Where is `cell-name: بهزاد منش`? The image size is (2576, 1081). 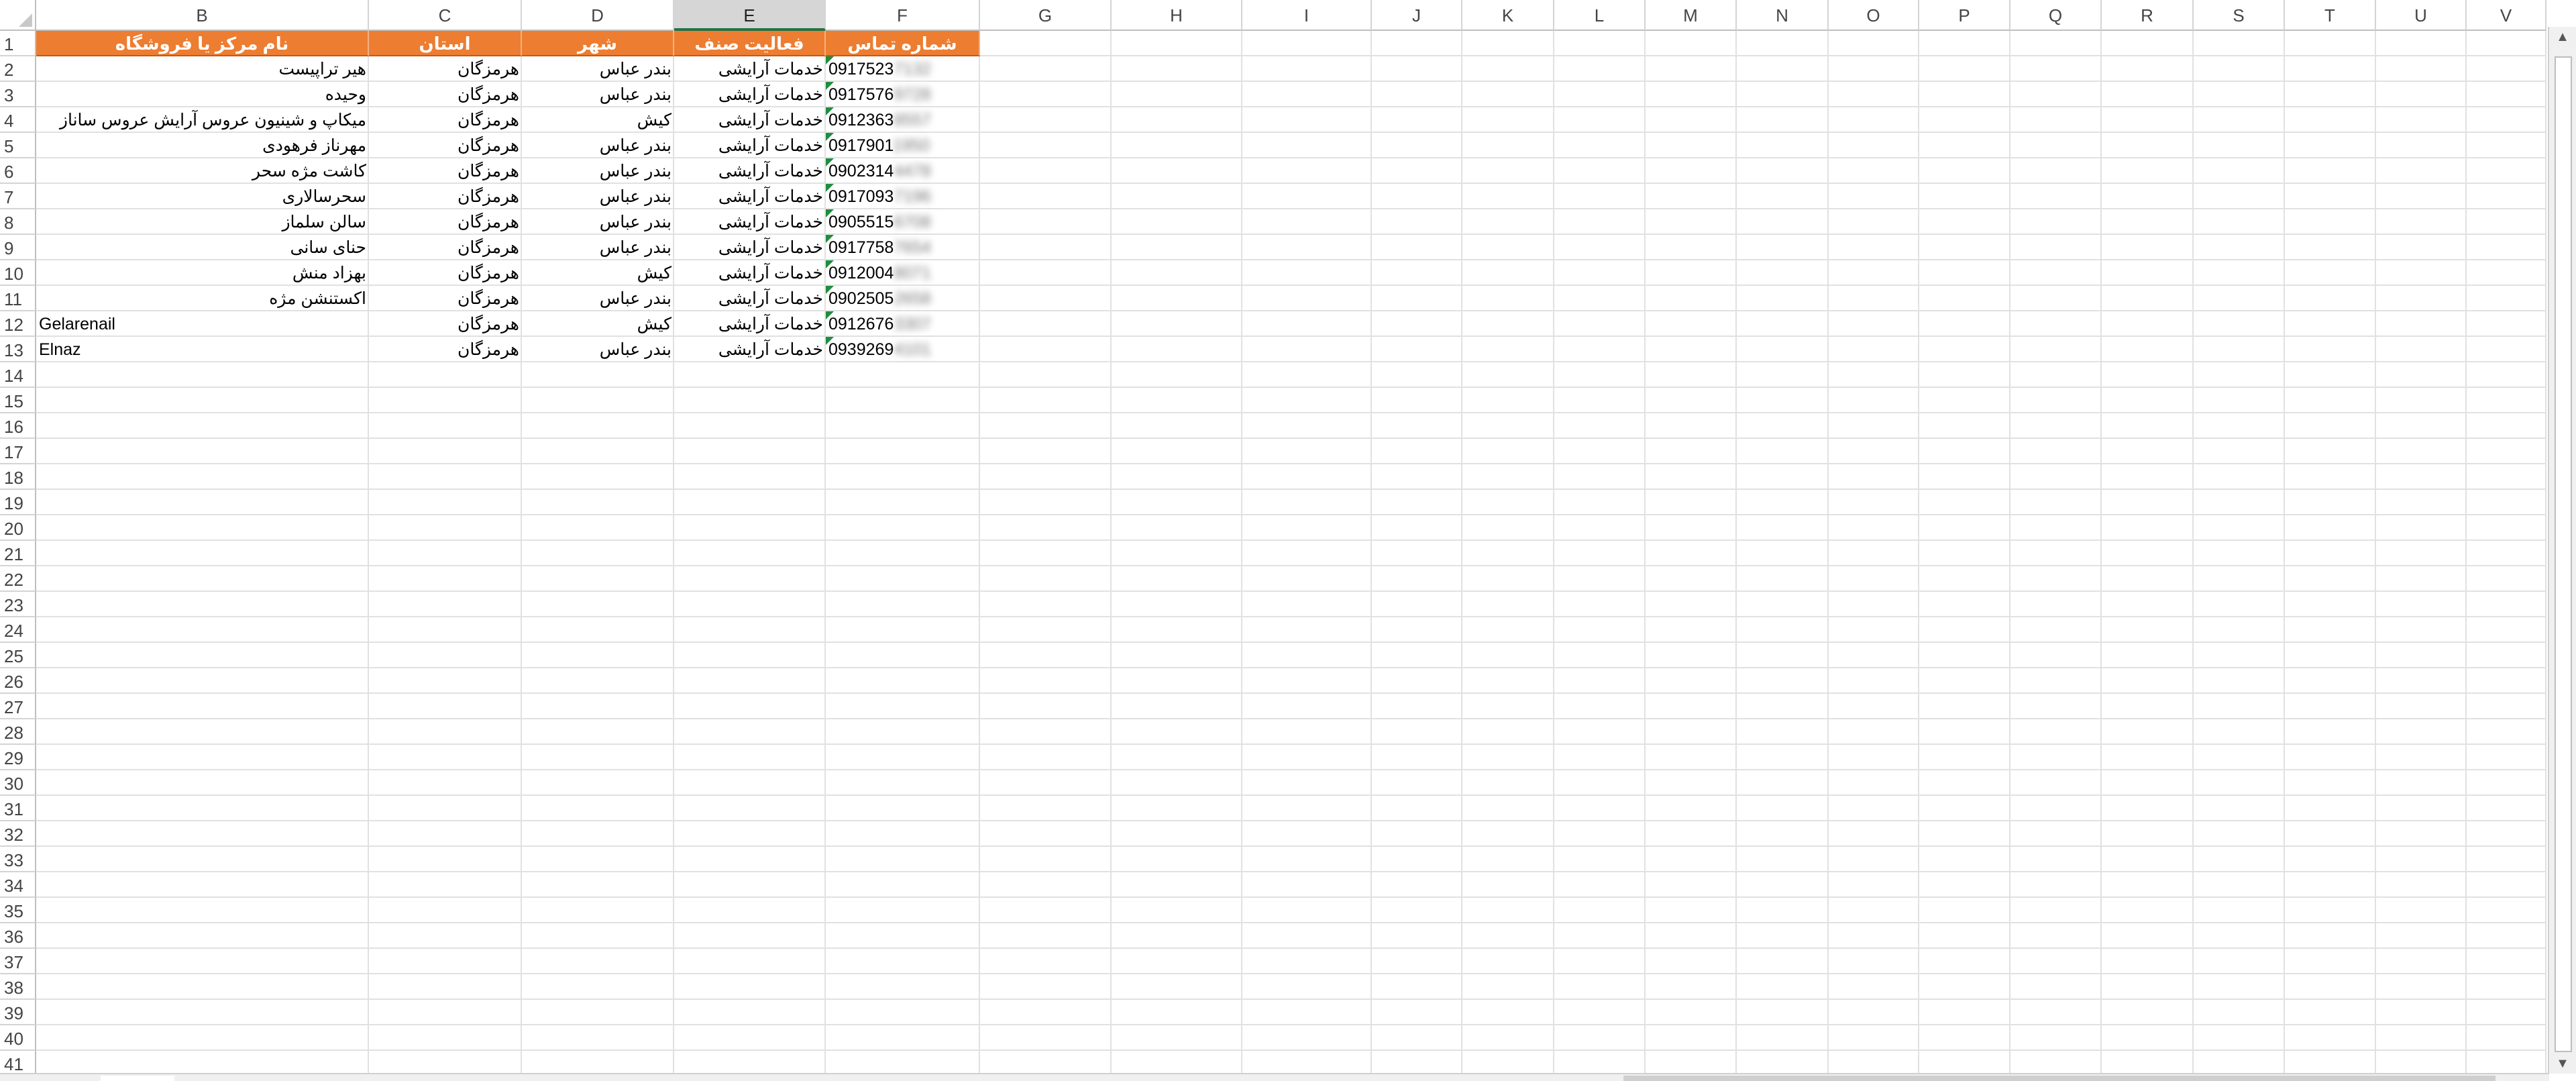
cell-name: بهزاد منش is located at coordinates (202, 273).